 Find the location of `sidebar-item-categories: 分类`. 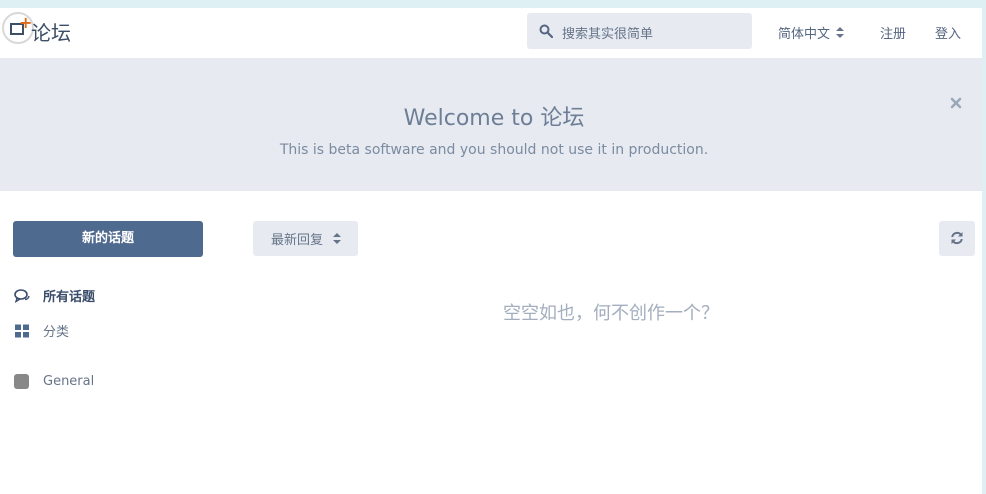

sidebar-item-categories: 分类 is located at coordinates (41, 330).